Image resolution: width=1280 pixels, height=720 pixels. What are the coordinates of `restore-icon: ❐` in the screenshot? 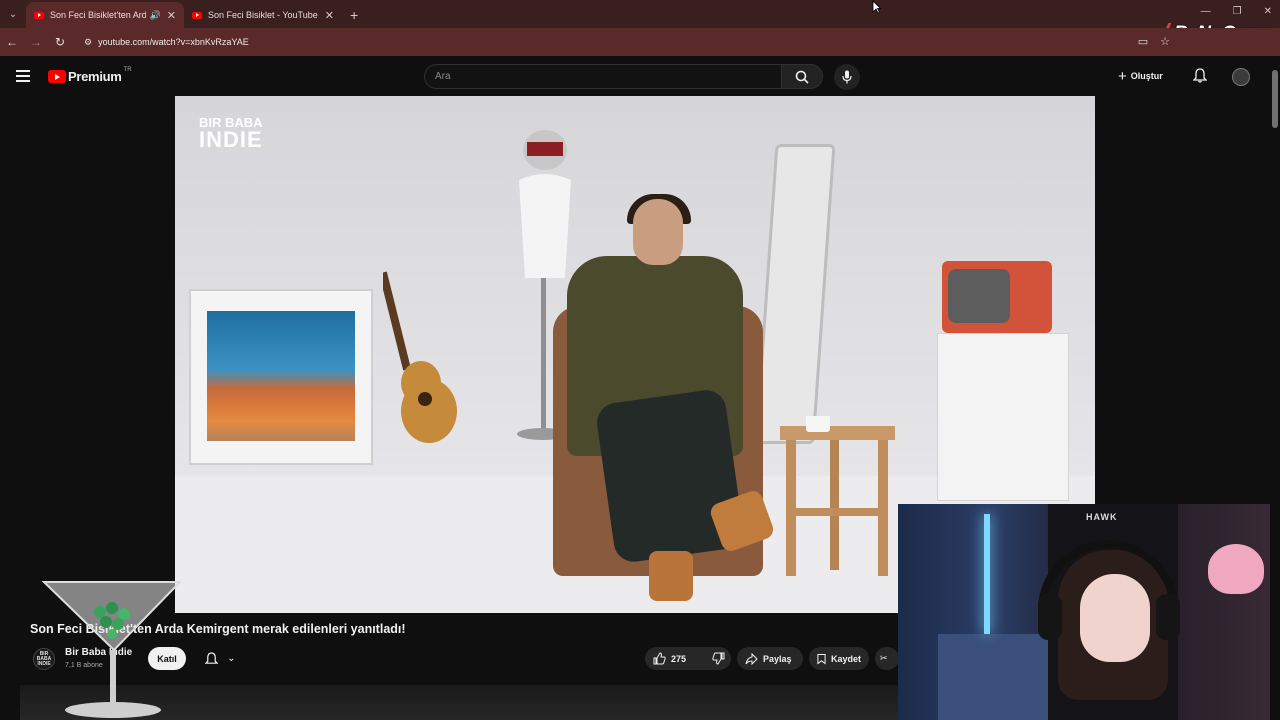 It's located at (1237, 11).